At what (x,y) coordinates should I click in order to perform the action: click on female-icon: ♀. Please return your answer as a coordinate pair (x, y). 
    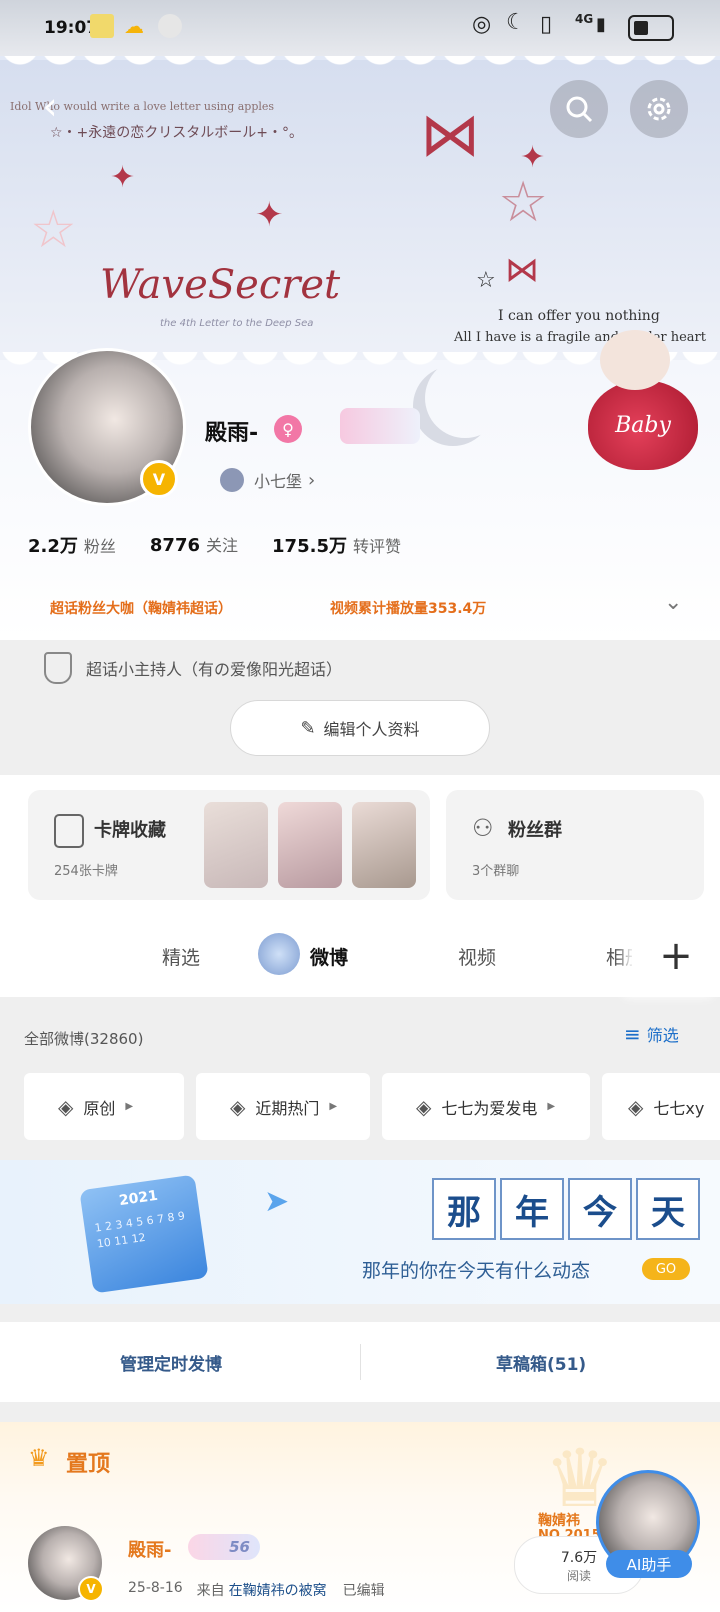
    Looking at the image, I should click on (288, 429).